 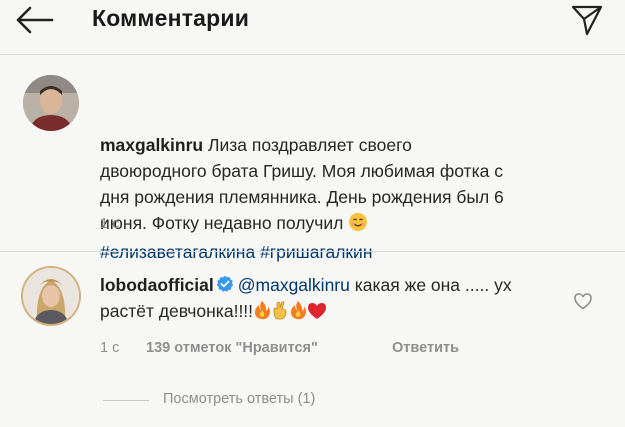 I want to click on comment-mention: @maxgalkinru, so click(x=294, y=285).